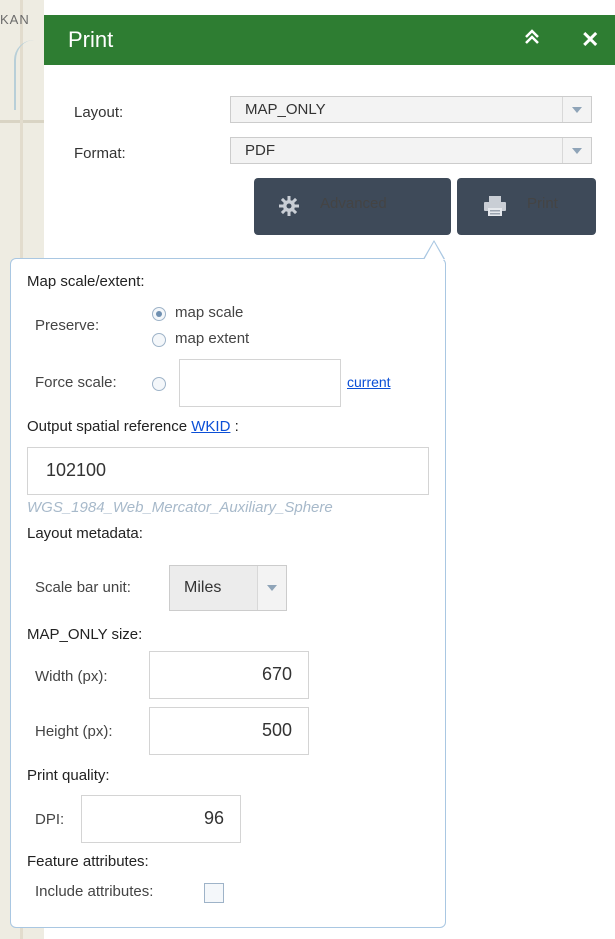 This screenshot has height=939, width=615. I want to click on dpi-label: DPI:, so click(50, 819).